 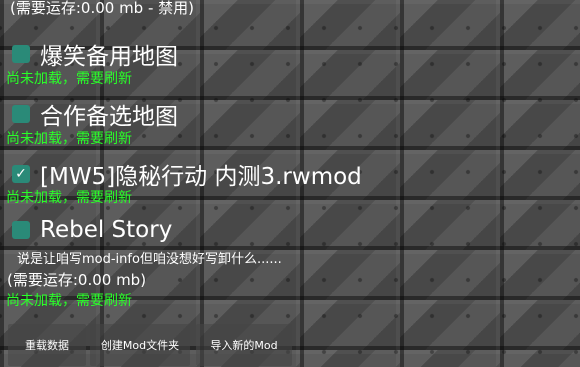 I want to click on mod-item-3: ✓ [MW5]隐秘行动 内测3.rwmod, so click(x=187, y=174).